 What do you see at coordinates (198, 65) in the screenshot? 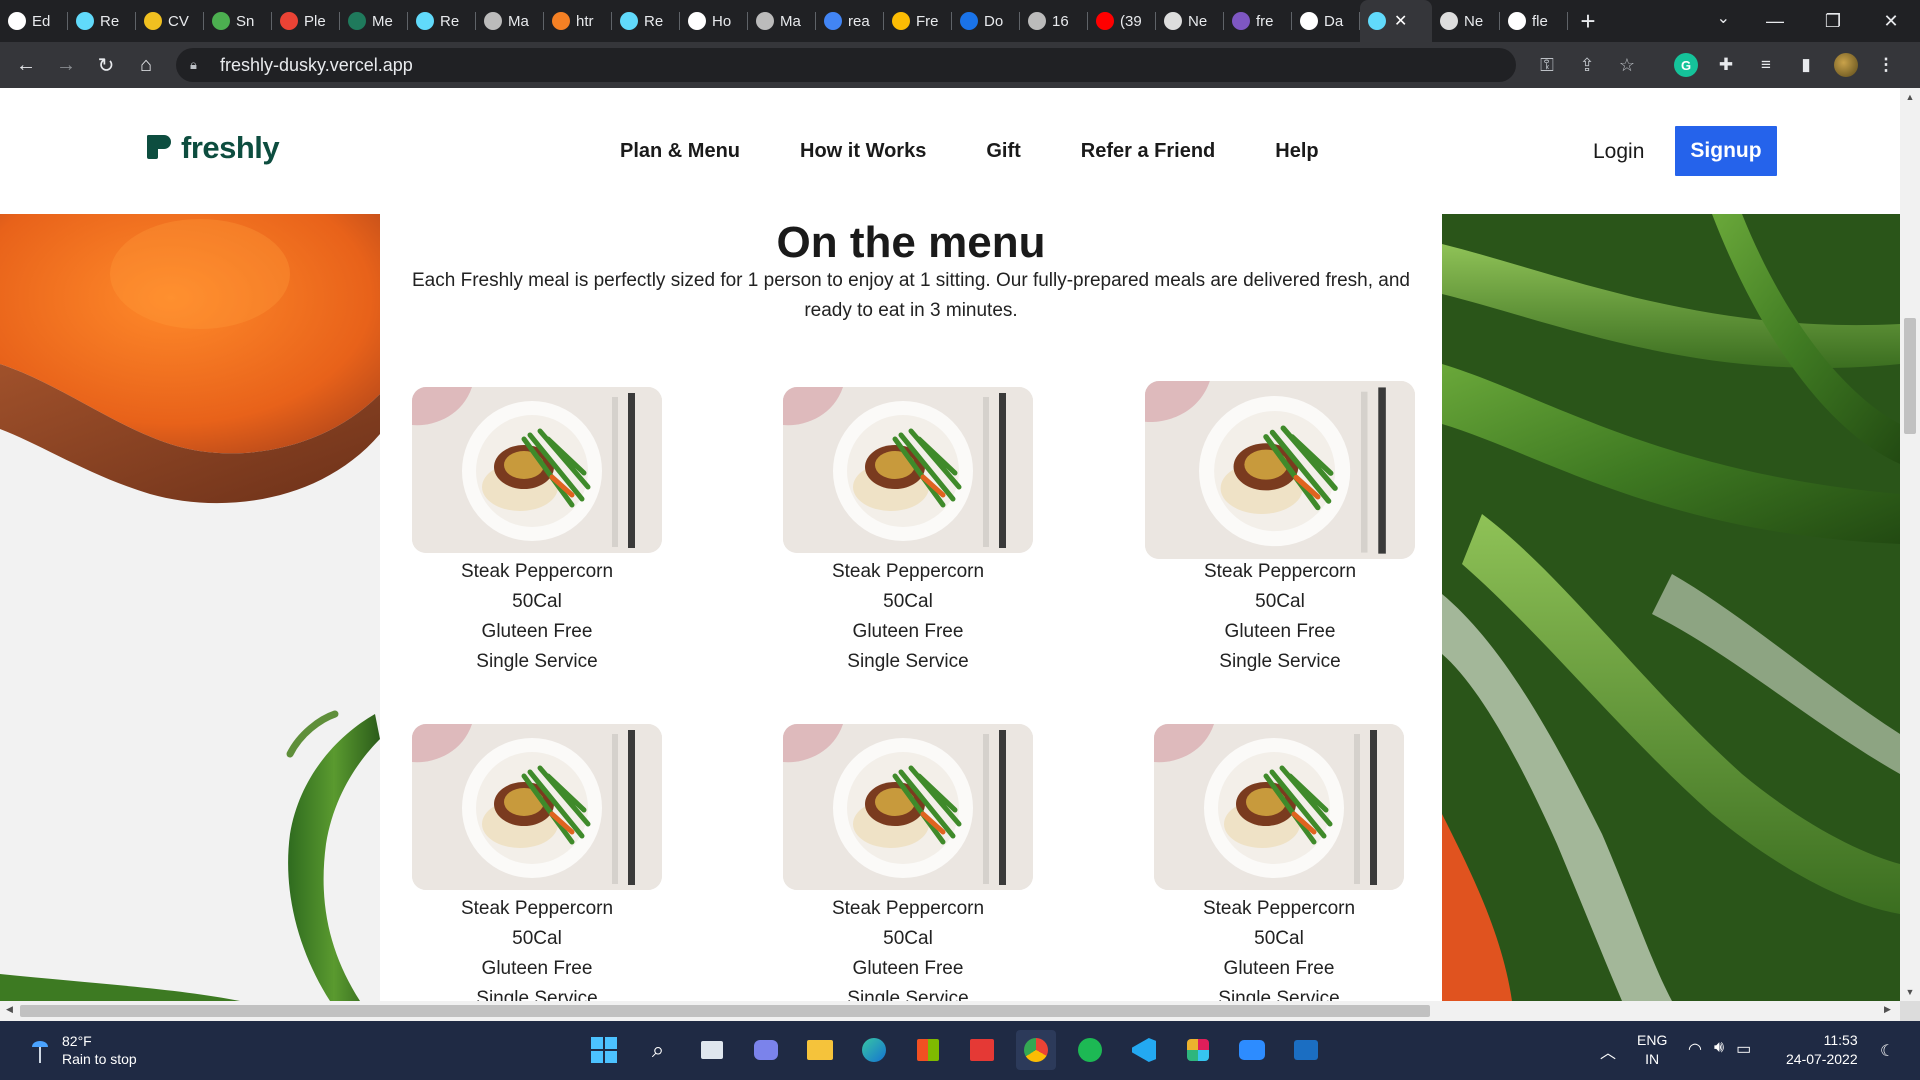
I see `lock-icon: 🔒︎` at bounding box center [198, 65].